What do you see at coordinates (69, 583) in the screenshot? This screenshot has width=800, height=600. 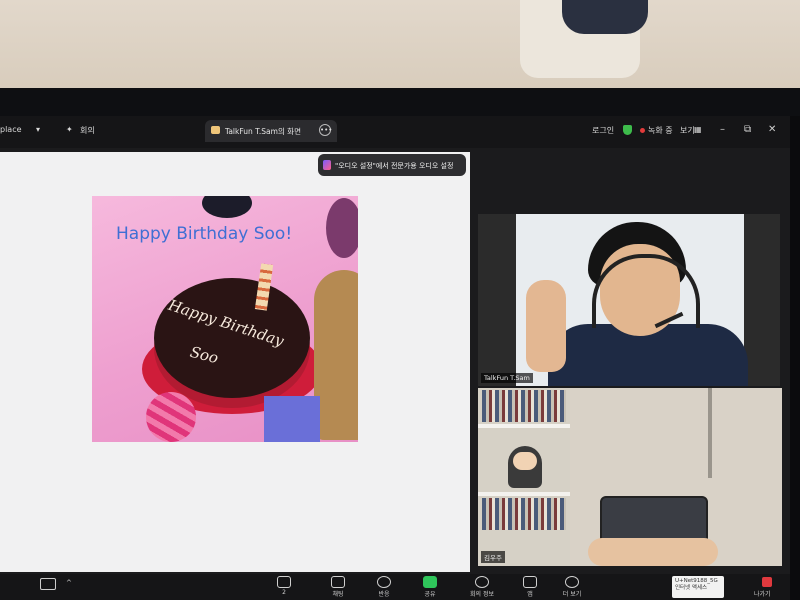 I see `chevron-up-icon: ^` at bounding box center [69, 583].